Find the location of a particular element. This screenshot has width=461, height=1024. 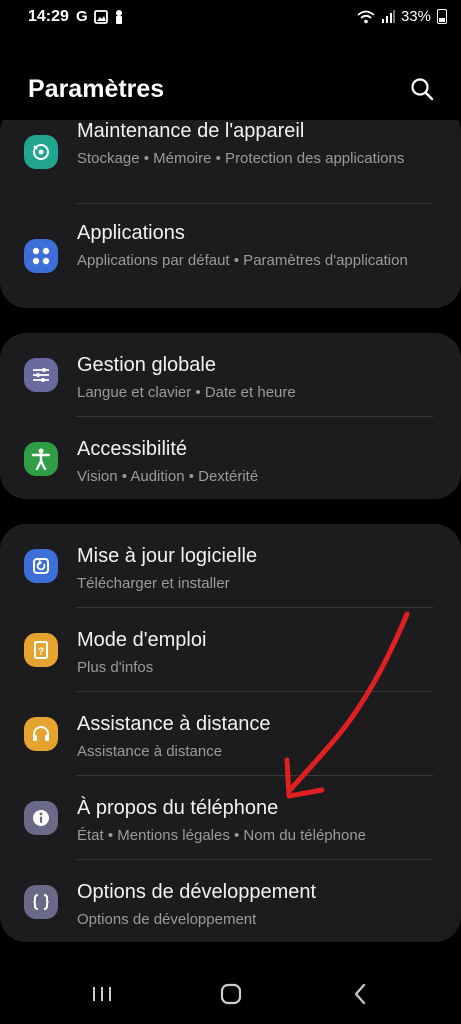

item-subtitle: Télécharger et installer is located at coordinates (153, 583).